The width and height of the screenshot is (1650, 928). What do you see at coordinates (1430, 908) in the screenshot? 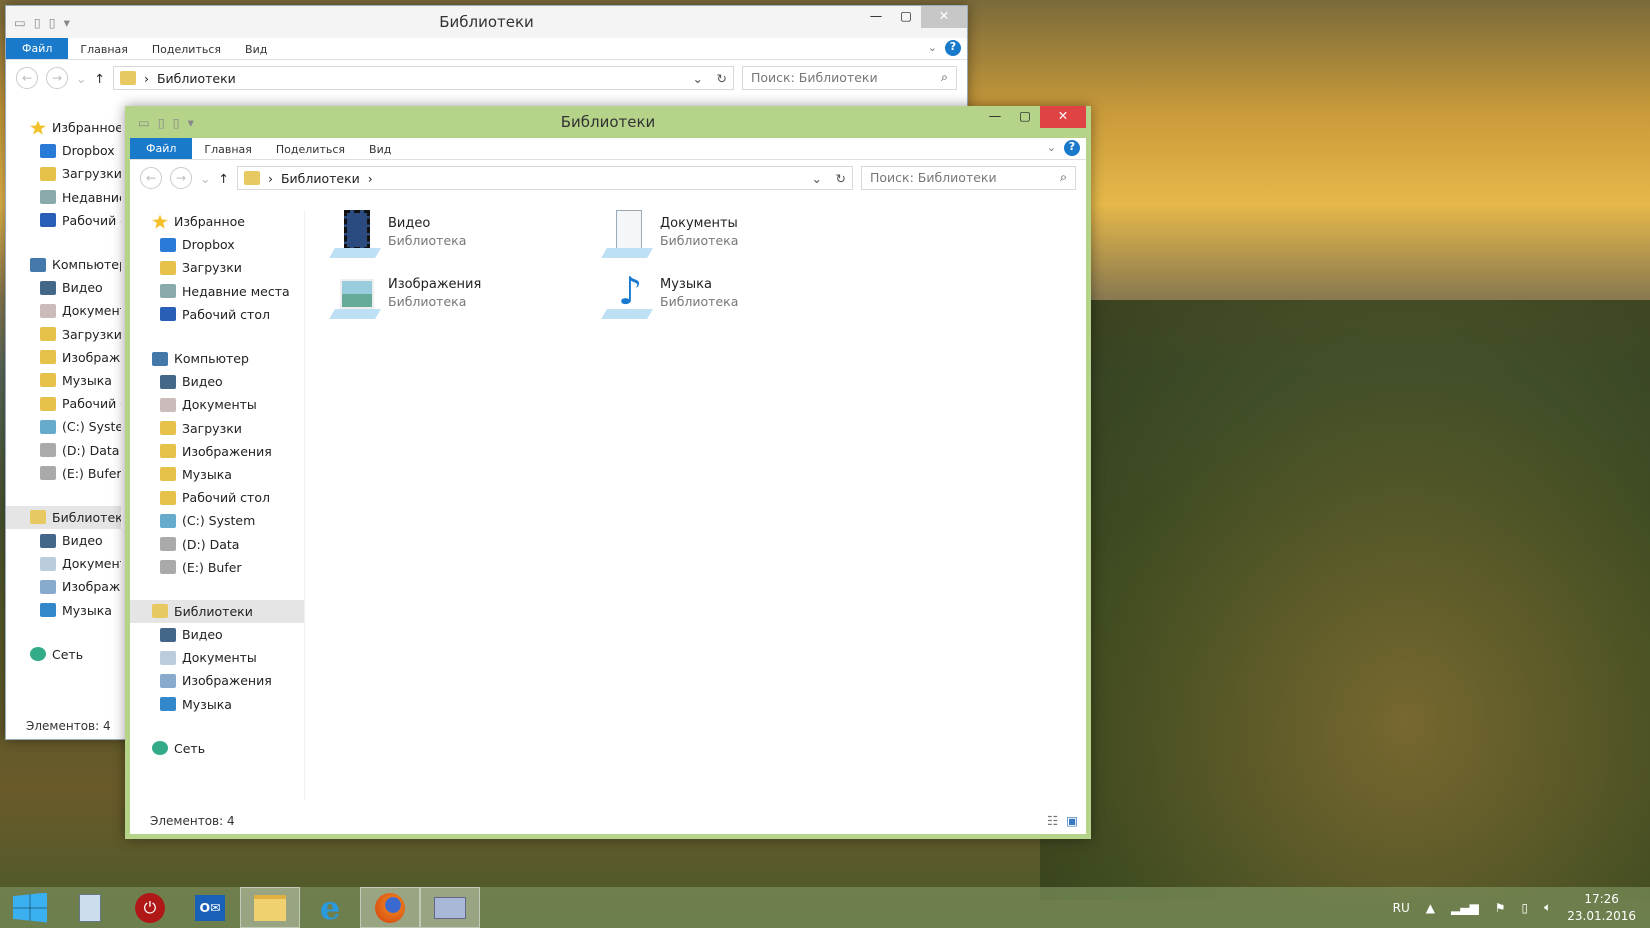
I see `show-hidden-icons-icon: ▲` at bounding box center [1430, 908].